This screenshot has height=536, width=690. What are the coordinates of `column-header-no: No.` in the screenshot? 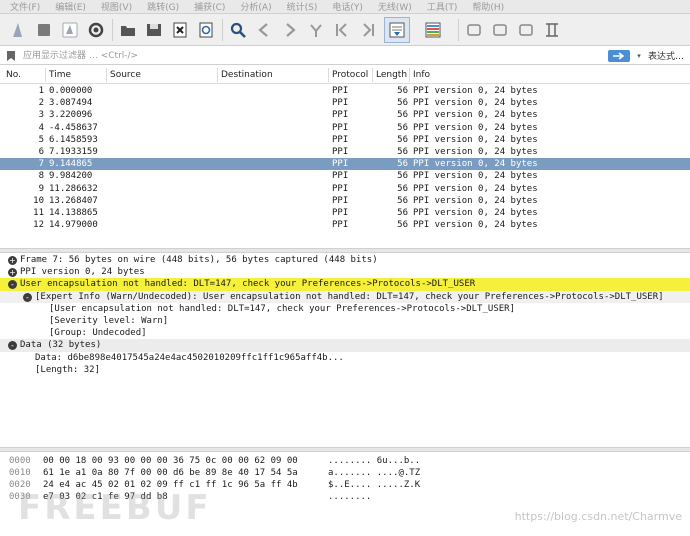 It's located at (13, 75).